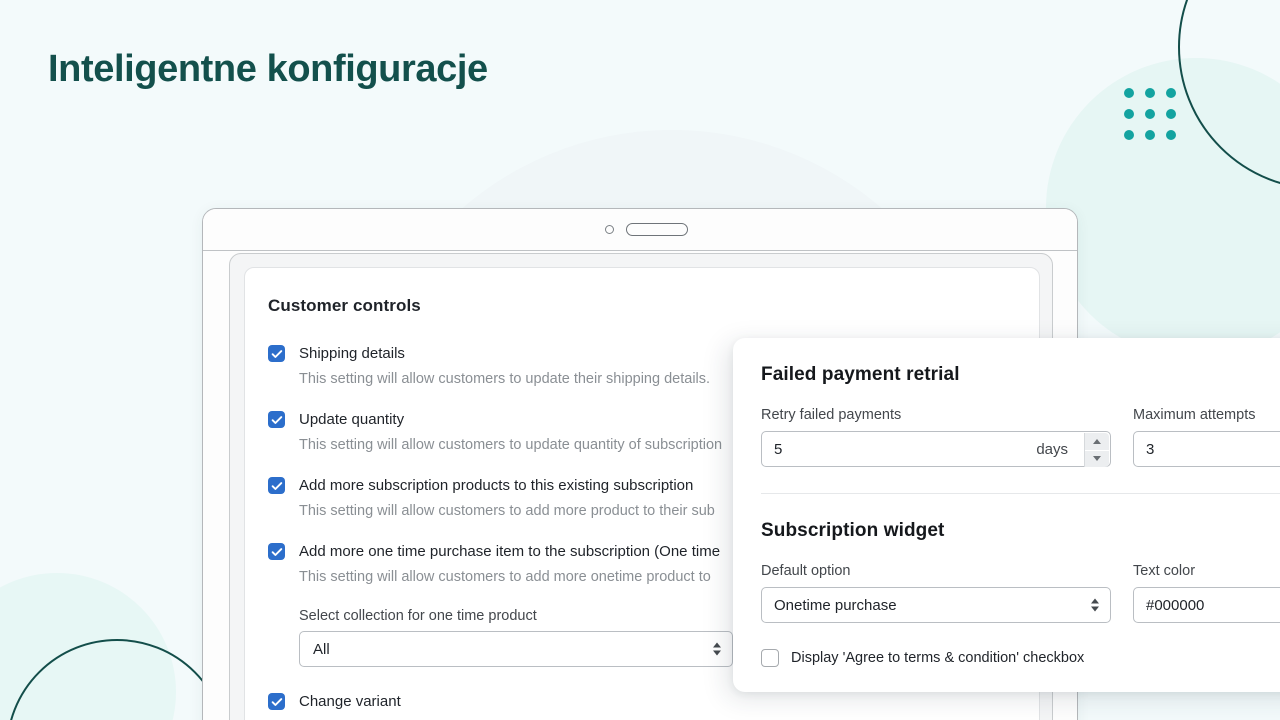  I want to click on retry-failed-payments-value: 5, so click(778, 449).